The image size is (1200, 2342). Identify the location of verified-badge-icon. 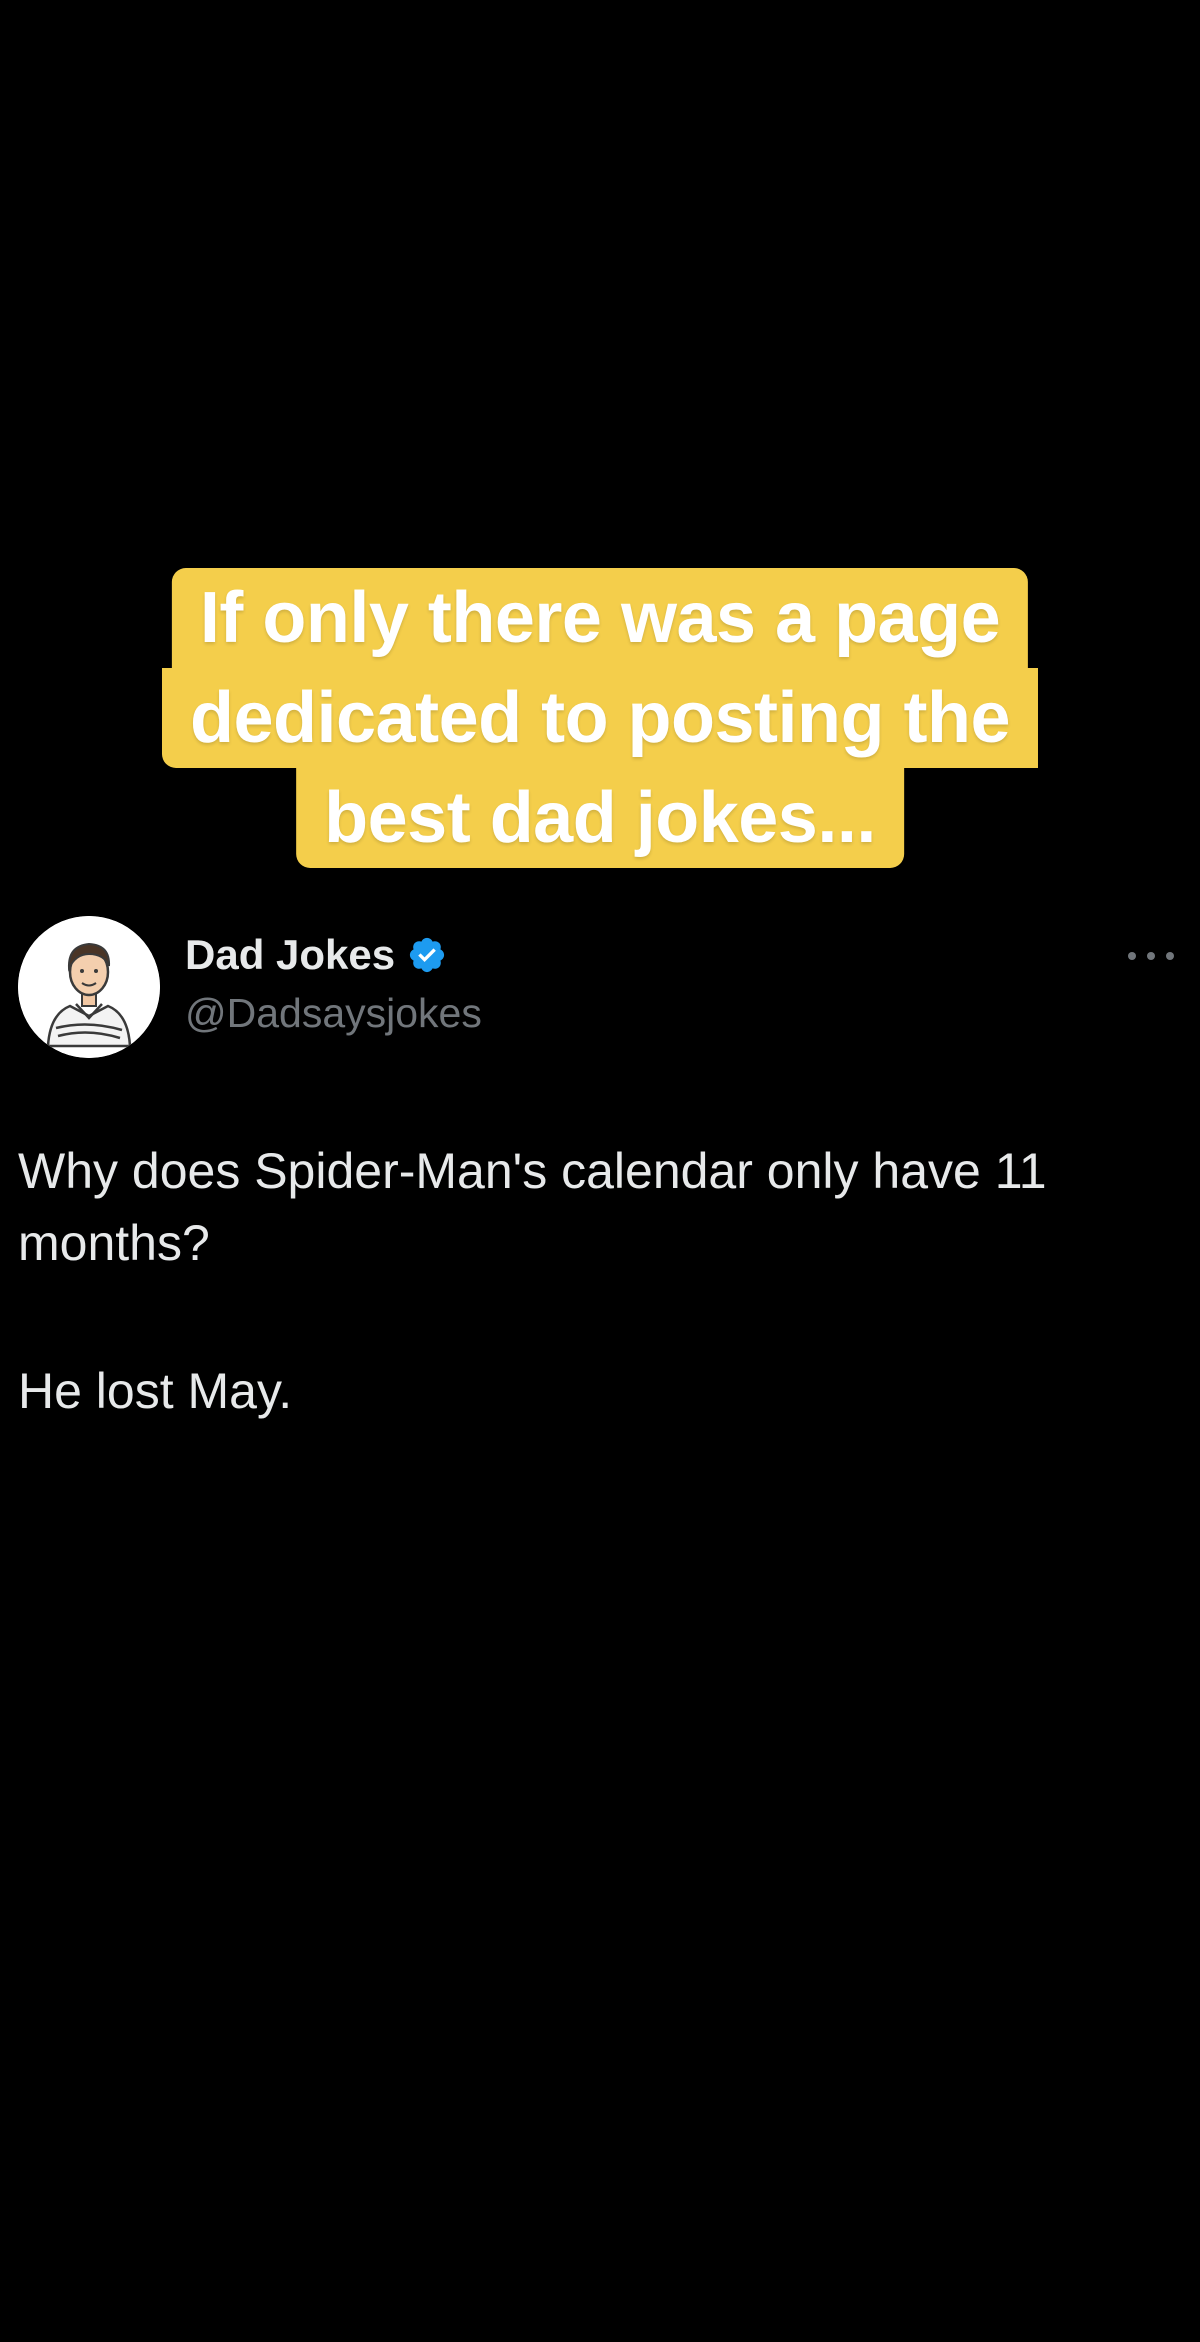
(427, 955).